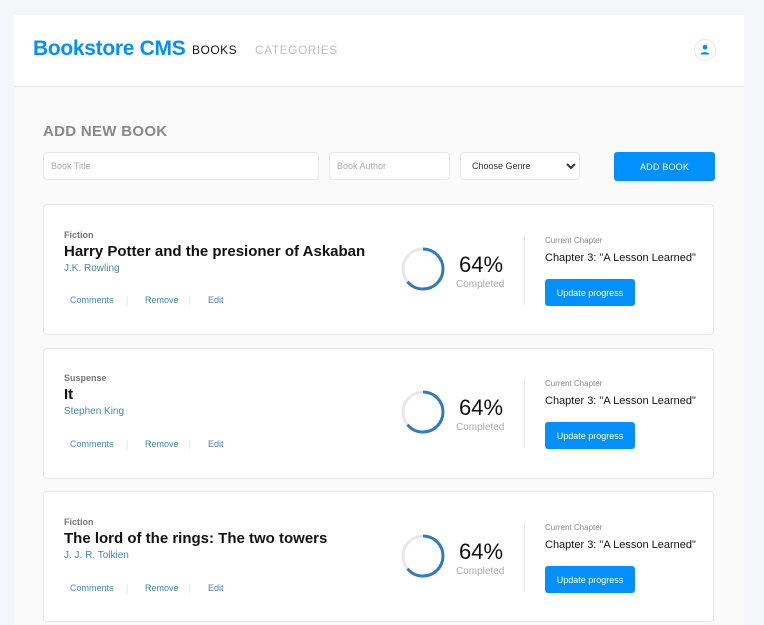 Image resolution: width=764 pixels, height=625 pixels. I want to click on add-book-button: ADD BOOK, so click(664, 166).